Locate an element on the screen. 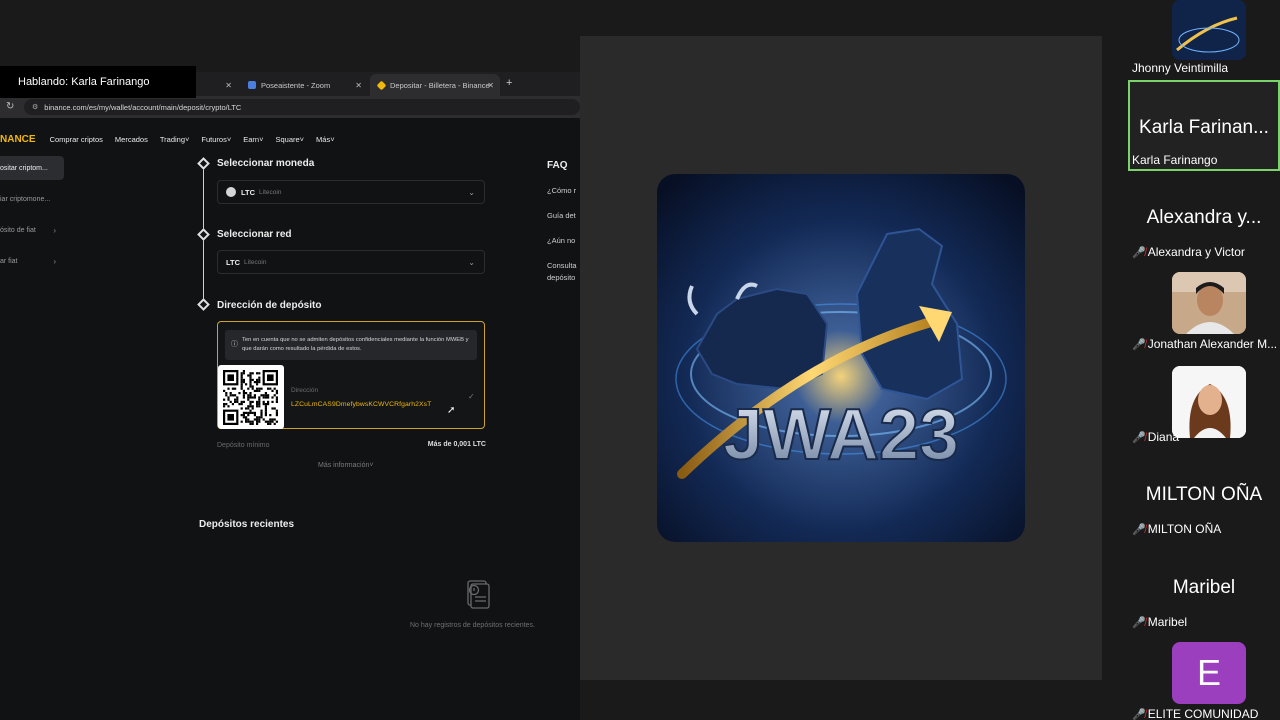  coin-code: LTC is located at coordinates (248, 192).